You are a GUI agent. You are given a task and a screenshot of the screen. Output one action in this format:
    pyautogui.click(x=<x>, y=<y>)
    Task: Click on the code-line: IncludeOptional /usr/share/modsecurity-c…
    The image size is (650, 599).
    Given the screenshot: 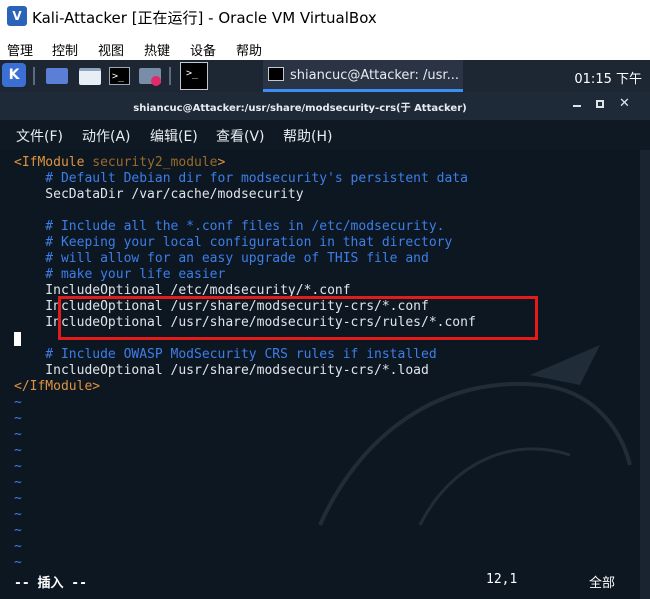 What is the action you would take?
    pyautogui.click(x=221, y=370)
    